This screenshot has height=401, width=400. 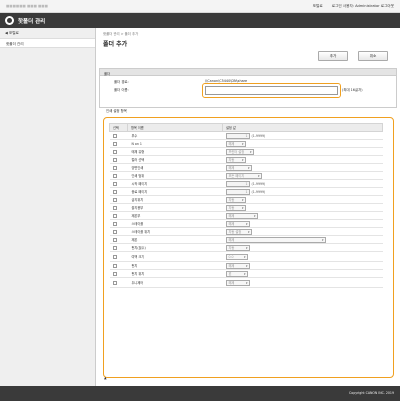 I want to click on app-title: 핫폴더 관리, so click(x=32, y=22).